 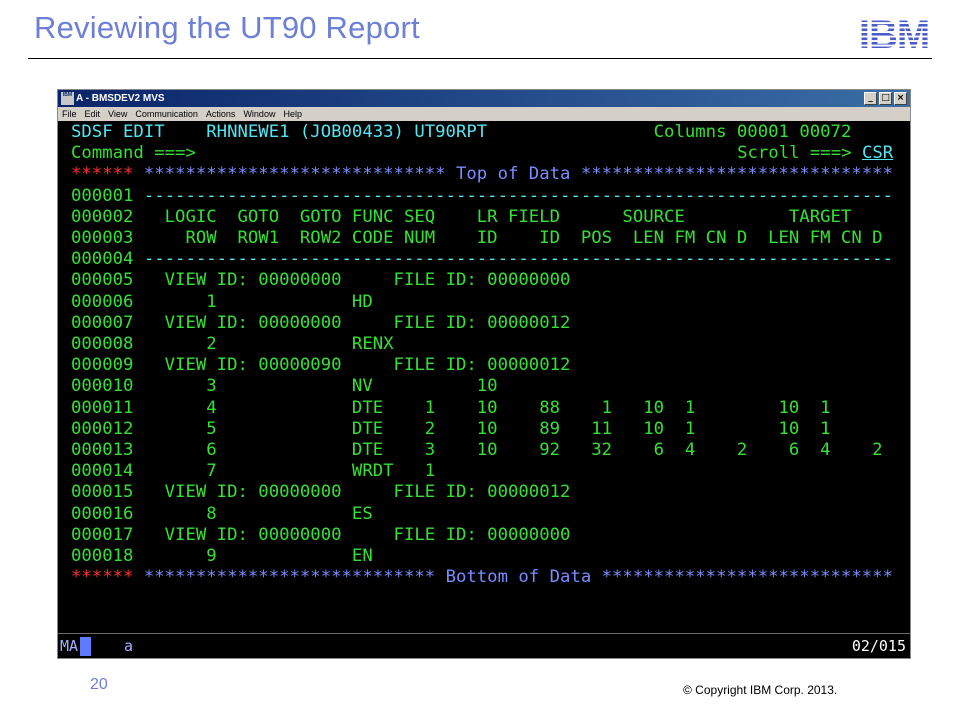 I want to click on line-text: 2 RENX, so click(x=263, y=344).